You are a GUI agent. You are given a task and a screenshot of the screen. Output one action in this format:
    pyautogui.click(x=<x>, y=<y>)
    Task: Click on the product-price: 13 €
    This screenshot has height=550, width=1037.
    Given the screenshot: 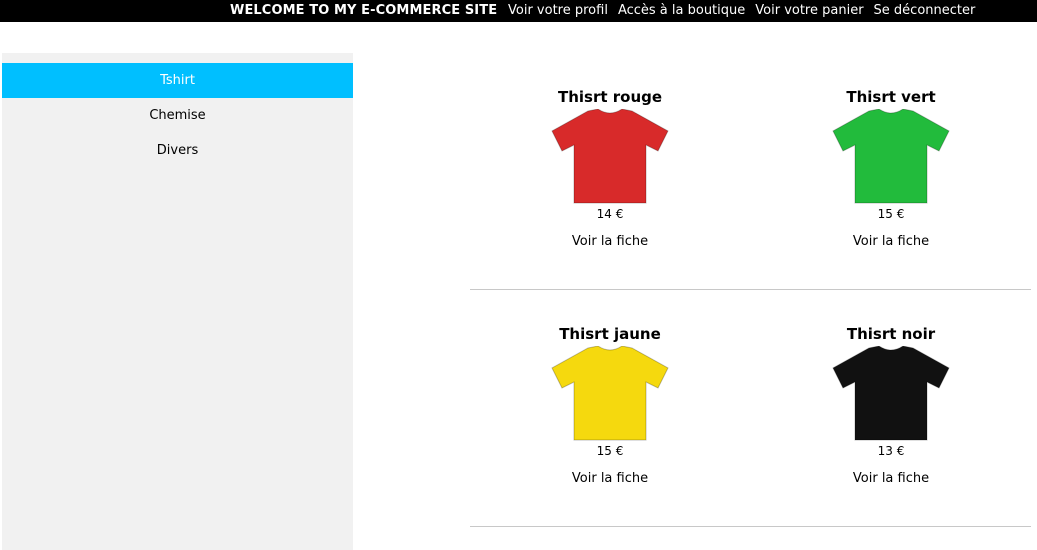 What is the action you would take?
    pyautogui.click(x=891, y=451)
    